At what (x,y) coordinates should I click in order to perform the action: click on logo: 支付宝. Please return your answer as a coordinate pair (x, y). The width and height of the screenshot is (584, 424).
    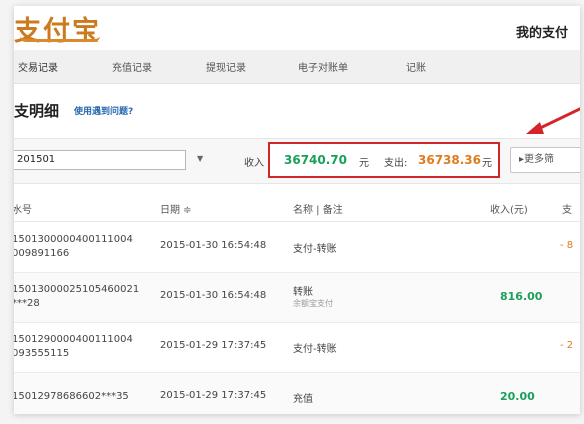
    Looking at the image, I should click on (57, 28).